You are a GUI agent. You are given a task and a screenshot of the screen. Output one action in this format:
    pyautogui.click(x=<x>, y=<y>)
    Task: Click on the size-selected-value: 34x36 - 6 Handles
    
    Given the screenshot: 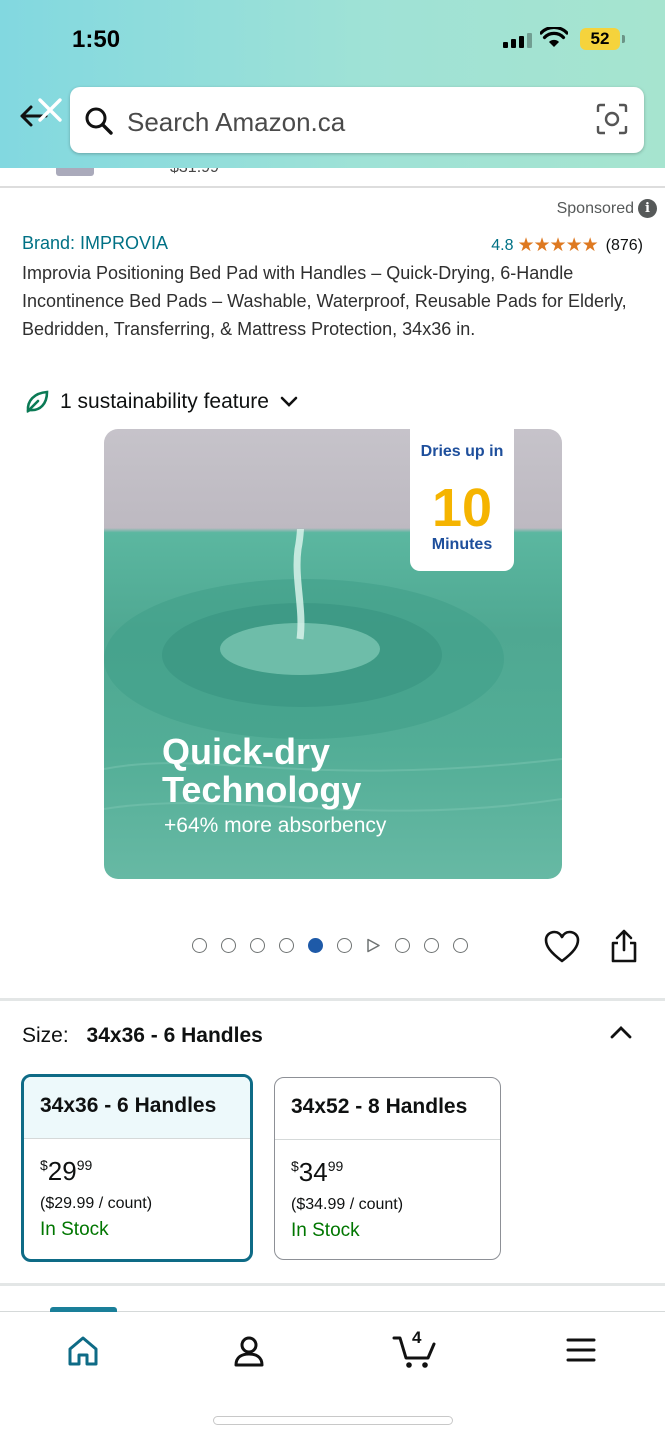 What is the action you would take?
    pyautogui.click(x=174, y=1035)
    